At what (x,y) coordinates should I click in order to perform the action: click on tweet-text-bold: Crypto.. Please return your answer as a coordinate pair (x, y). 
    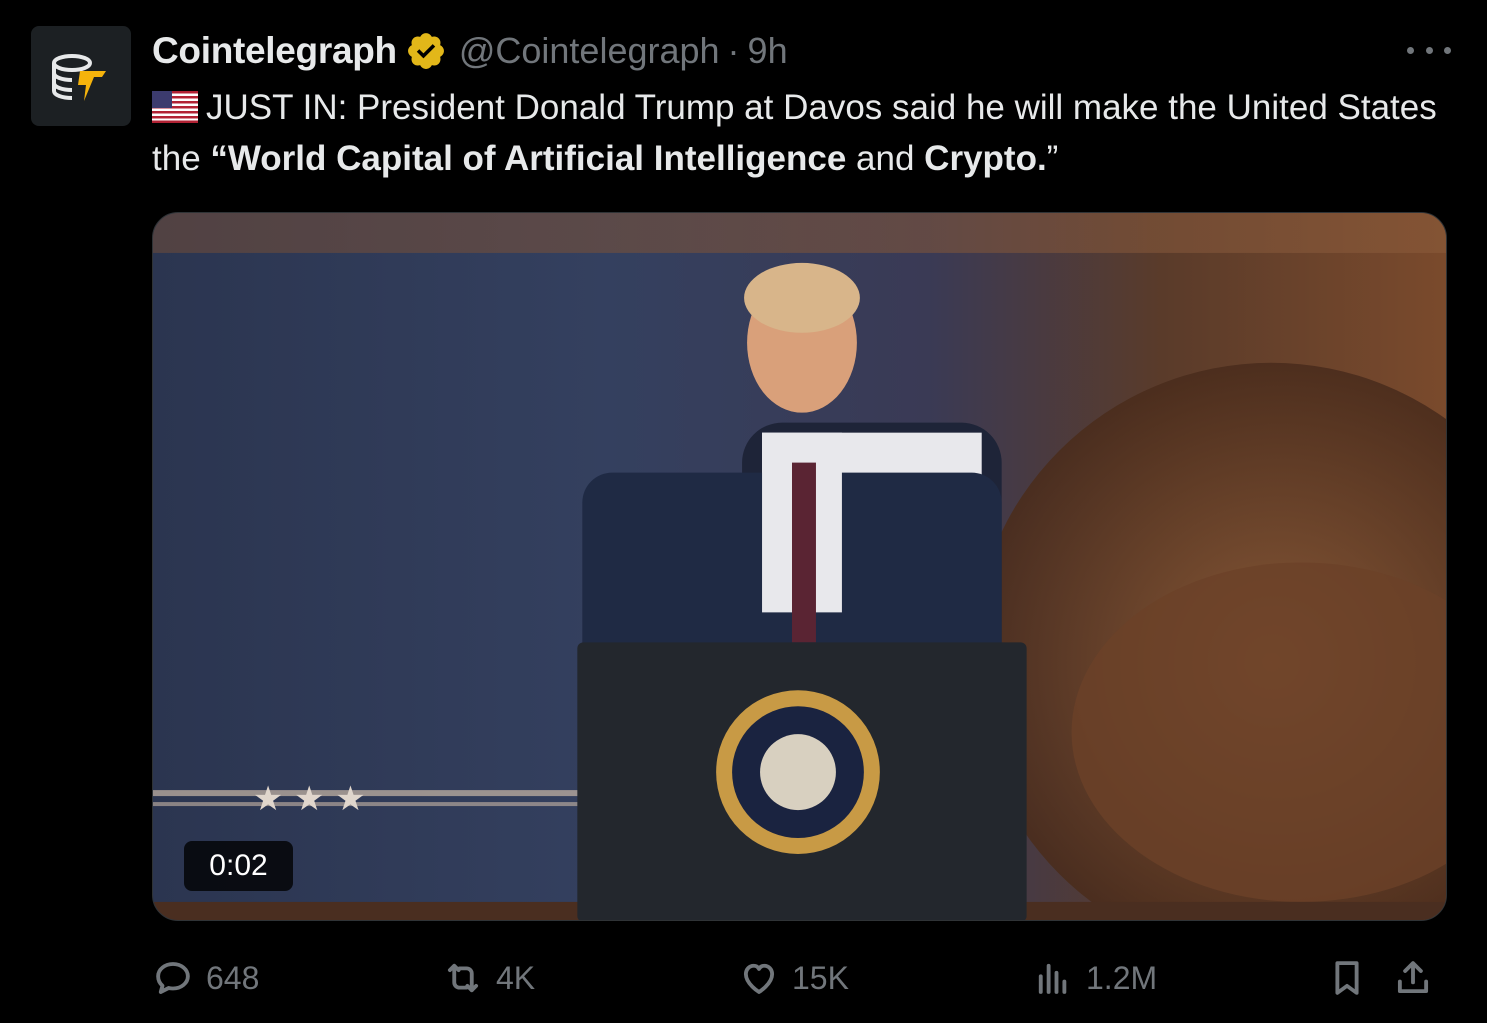
    Looking at the image, I should click on (985, 158).